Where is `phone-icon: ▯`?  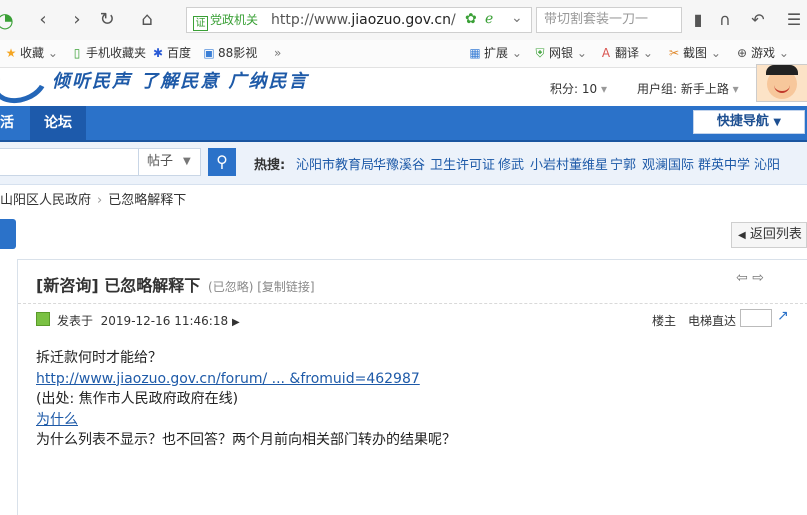 phone-icon: ▯ is located at coordinates (77, 53).